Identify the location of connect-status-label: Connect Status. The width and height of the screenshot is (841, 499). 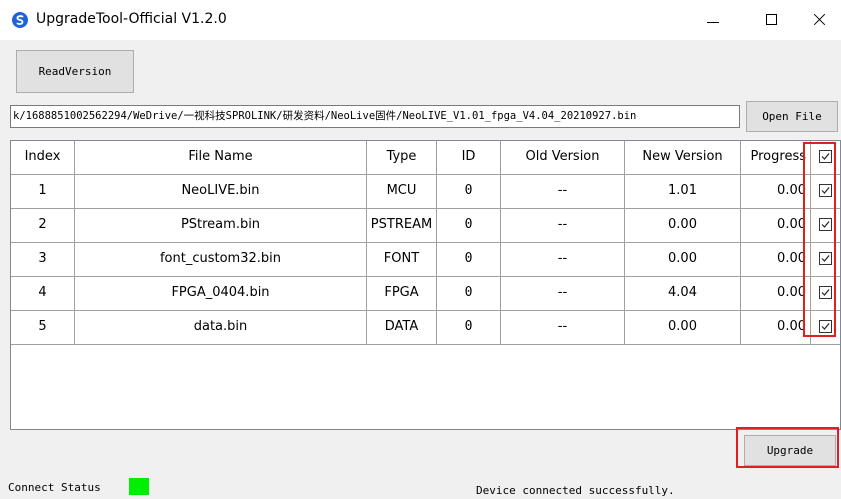
(54, 487).